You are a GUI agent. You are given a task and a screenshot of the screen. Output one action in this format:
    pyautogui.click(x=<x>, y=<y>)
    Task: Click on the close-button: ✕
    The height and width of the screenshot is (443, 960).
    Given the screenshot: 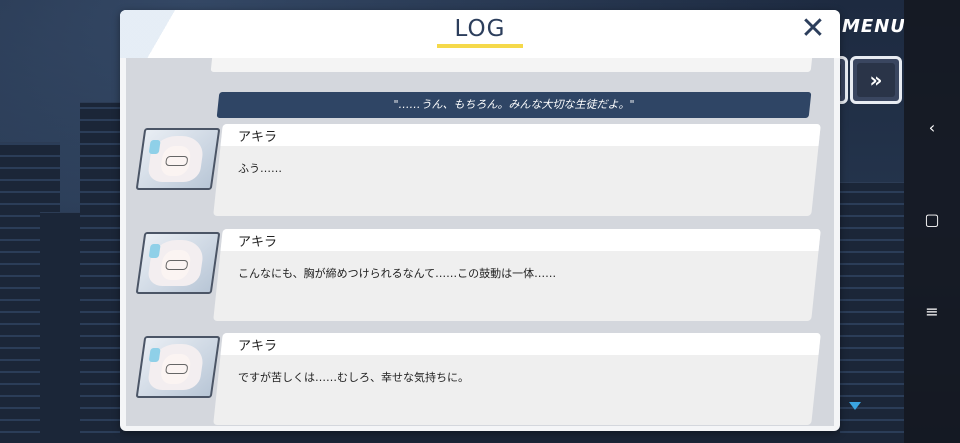 What is the action you would take?
    pyautogui.click(x=813, y=29)
    